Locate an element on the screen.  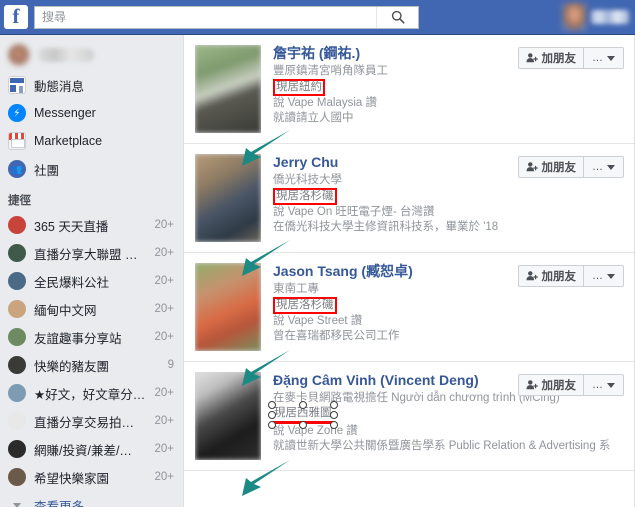
sidebar-shortcut-item: 直播分享大聯盟 … 20+ is located at coordinates (91, 253).